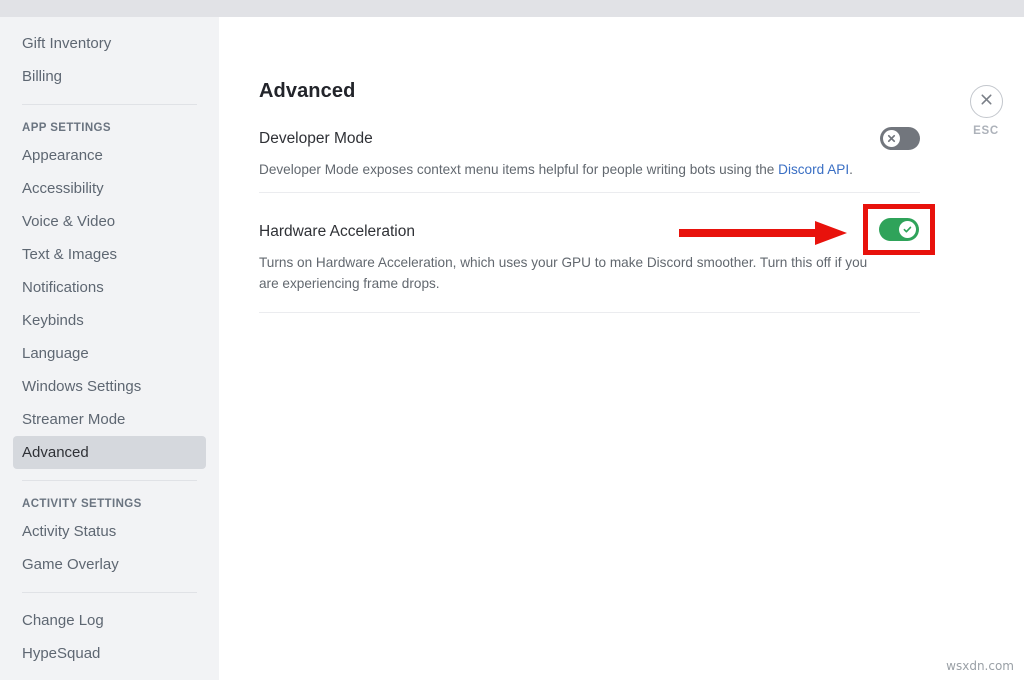 Image resolution: width=1024 pixels, height=680 pixels. Describe the element at coordinates (109, 564) in the screenshot. I see `sidebar-item-game-overlay: Game Overlay` at that location.